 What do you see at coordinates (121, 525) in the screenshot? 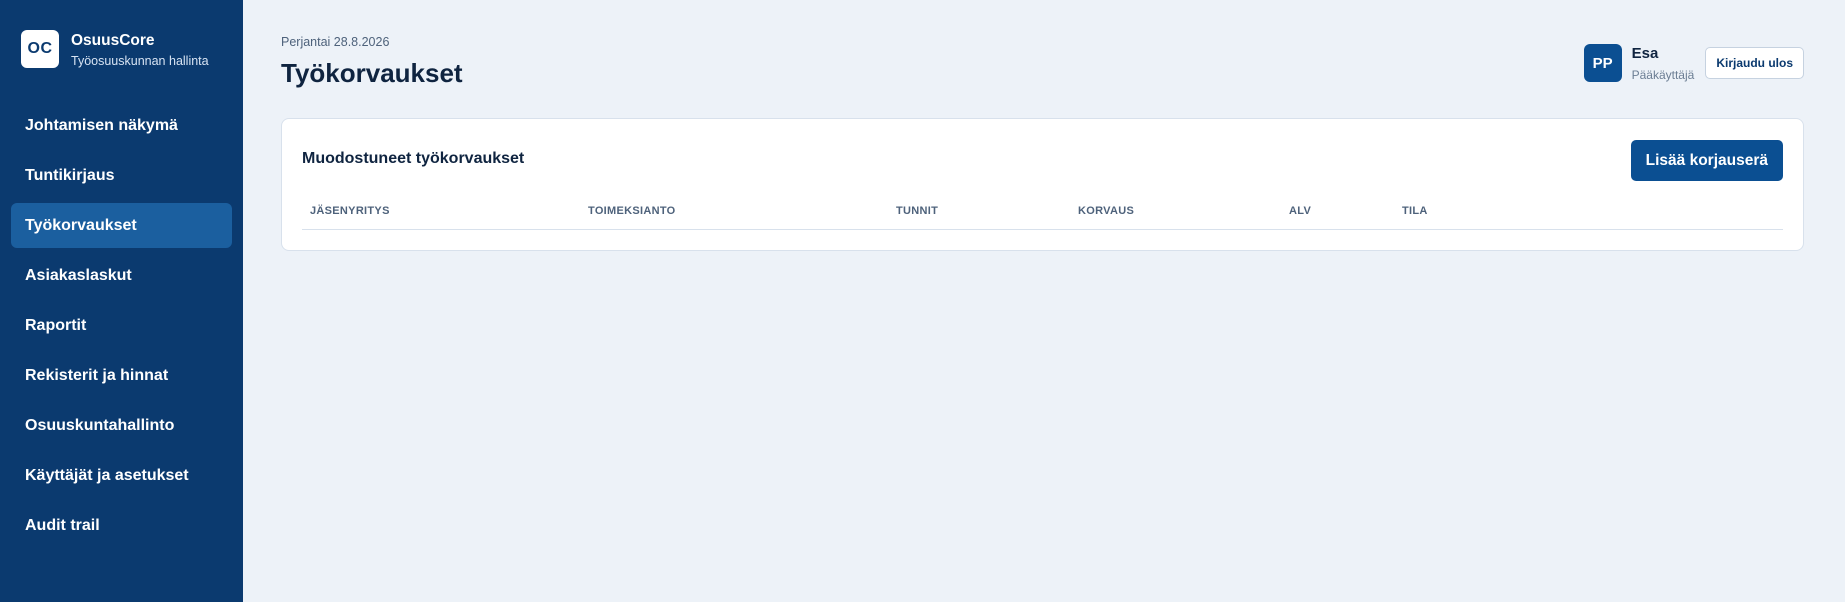
I see `sidebar-item-audit-trail: Audit trail` at bounding box center [121, 525].